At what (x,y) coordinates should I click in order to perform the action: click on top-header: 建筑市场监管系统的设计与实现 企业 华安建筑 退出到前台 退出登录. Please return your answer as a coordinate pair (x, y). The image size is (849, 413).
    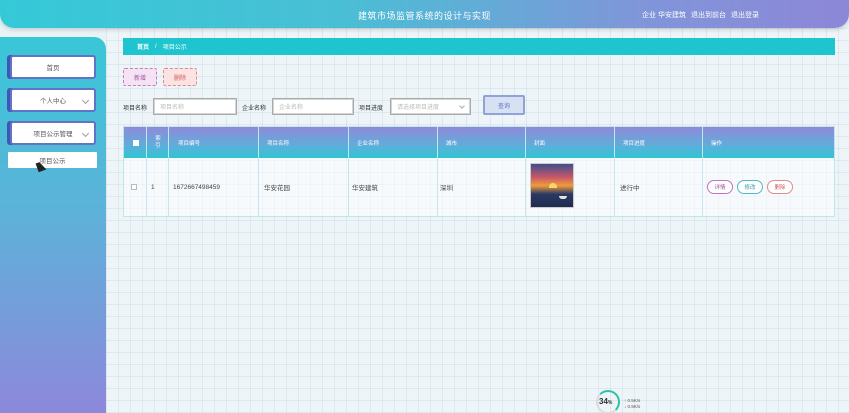
    Looking at the image, I should click on (424, 14).